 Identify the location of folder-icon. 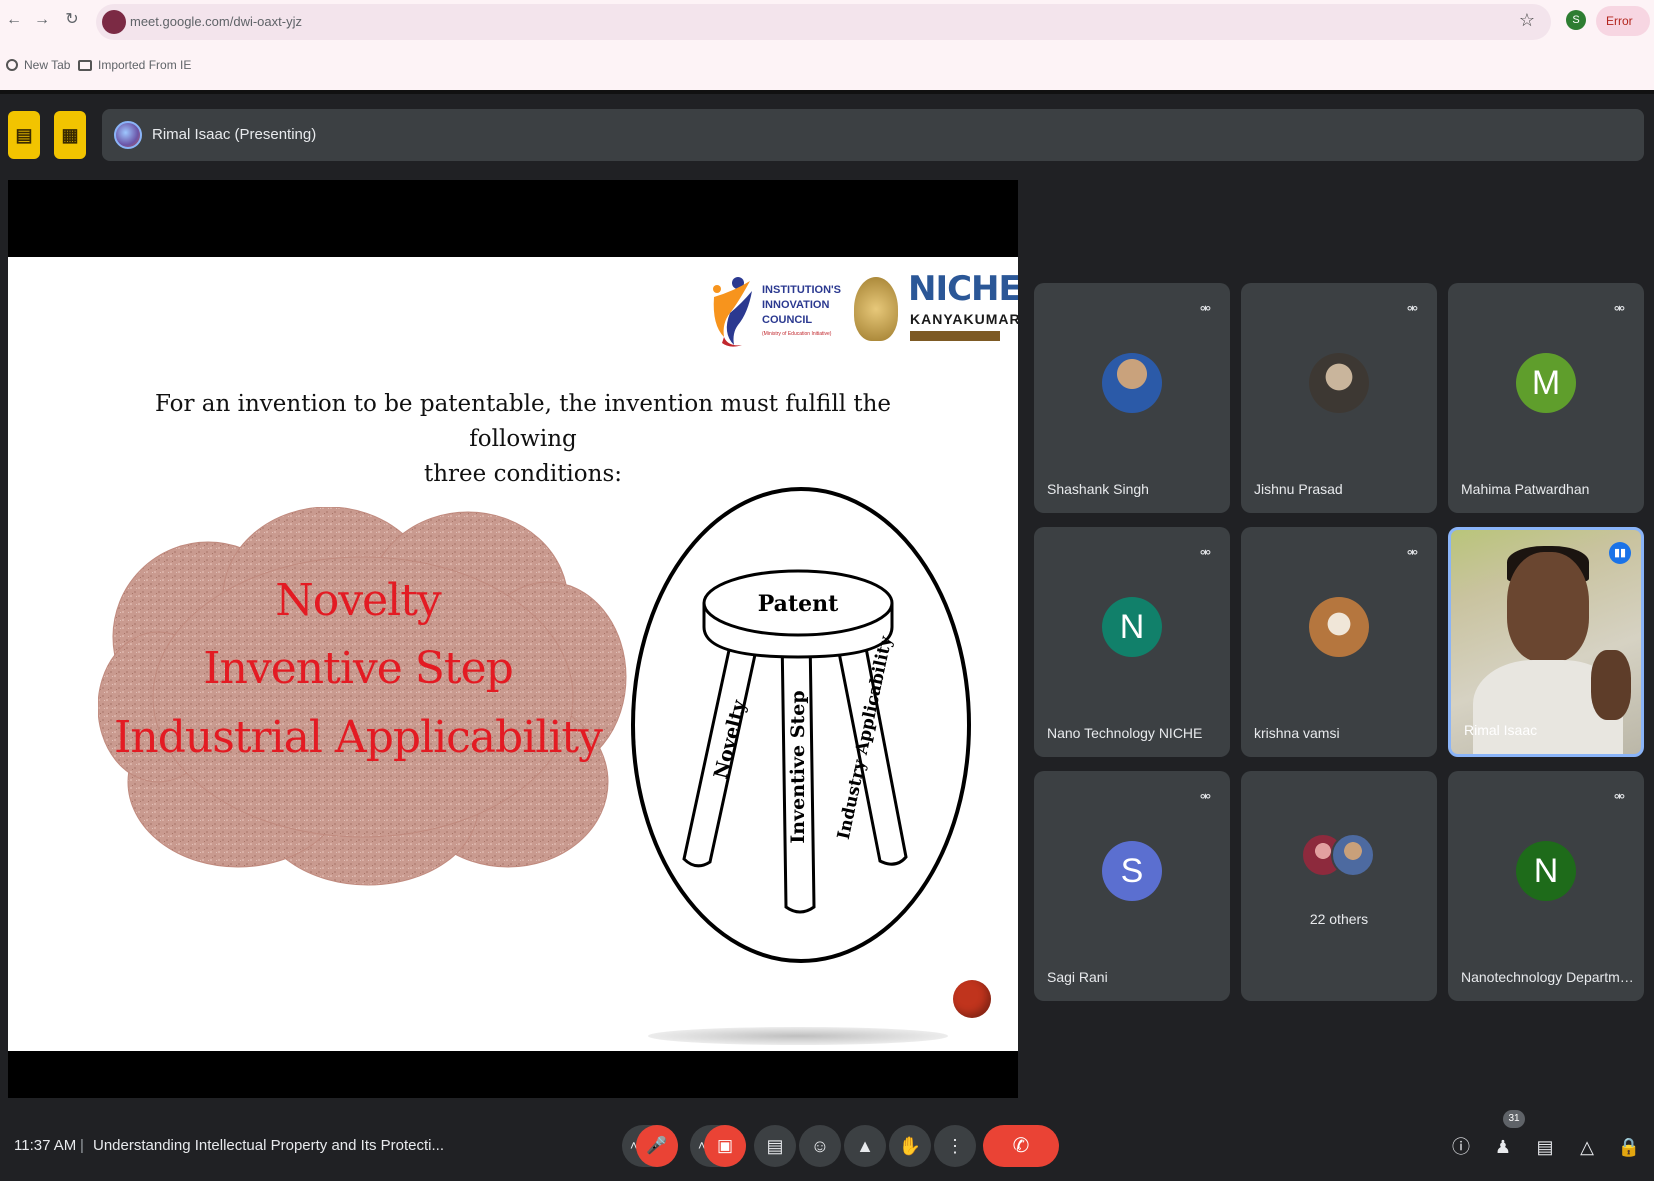
(85, 65).